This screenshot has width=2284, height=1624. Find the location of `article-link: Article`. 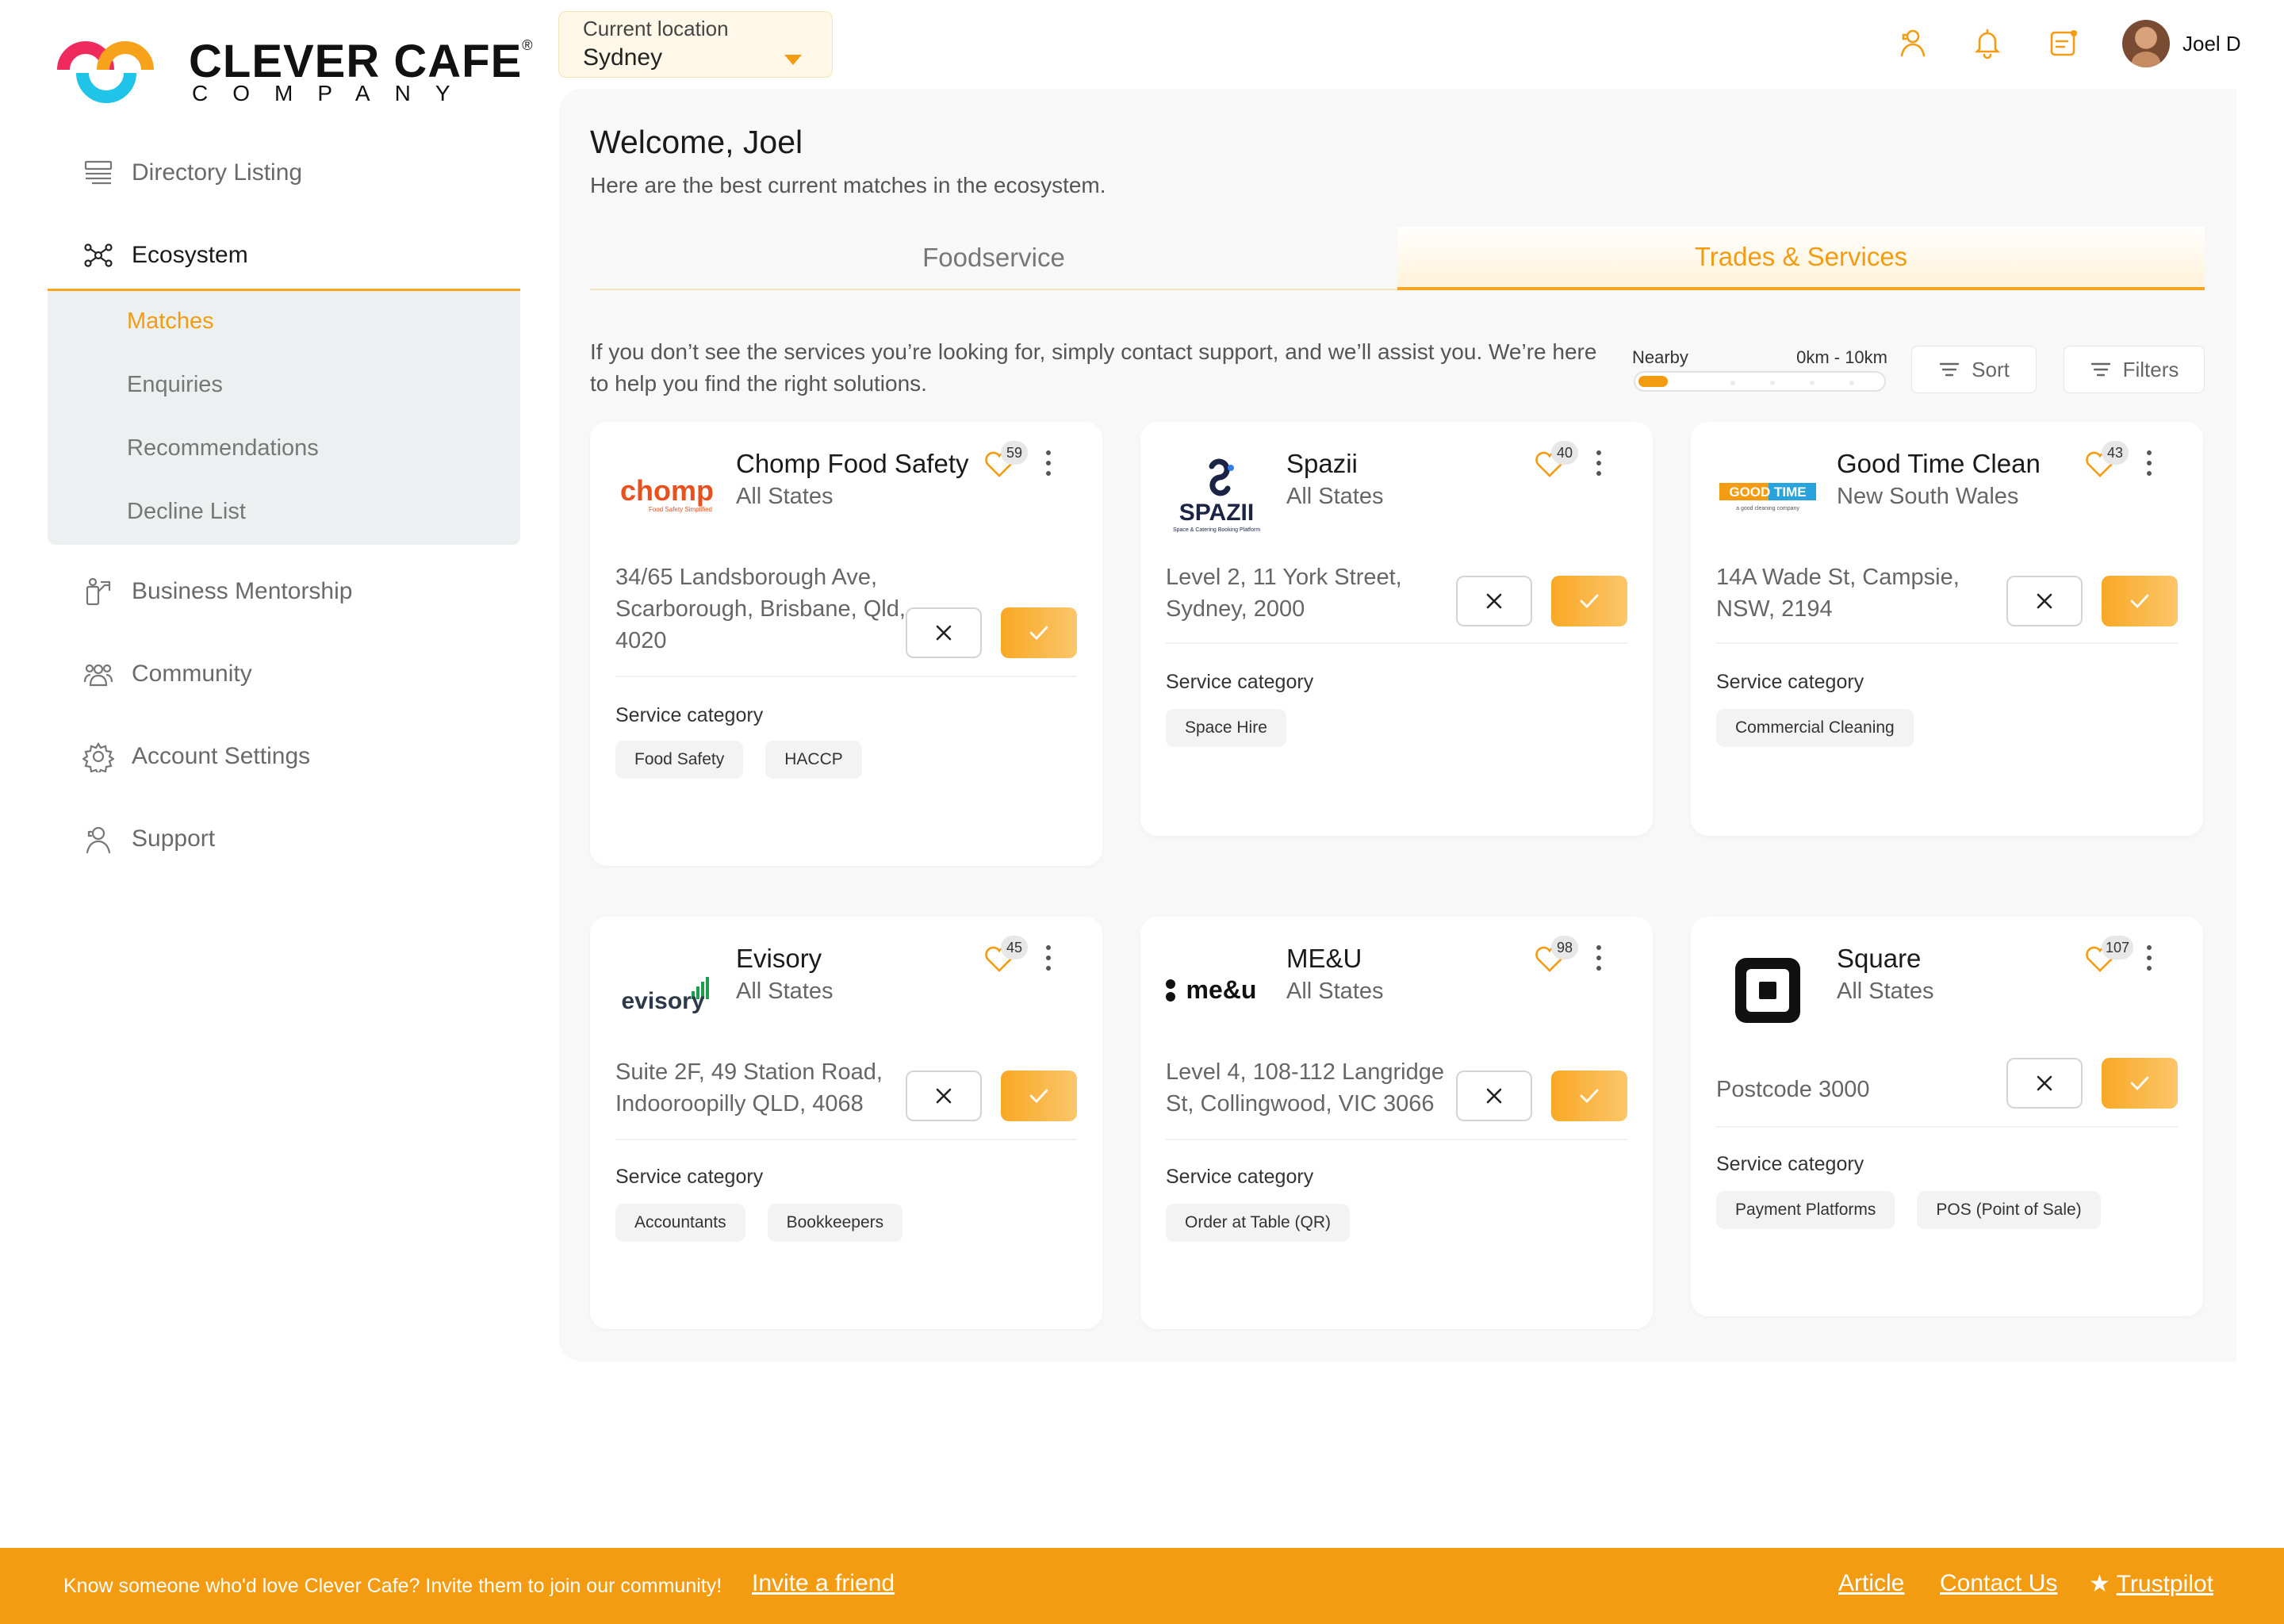

article-link: Article is located at coordinates (1871, 1583).